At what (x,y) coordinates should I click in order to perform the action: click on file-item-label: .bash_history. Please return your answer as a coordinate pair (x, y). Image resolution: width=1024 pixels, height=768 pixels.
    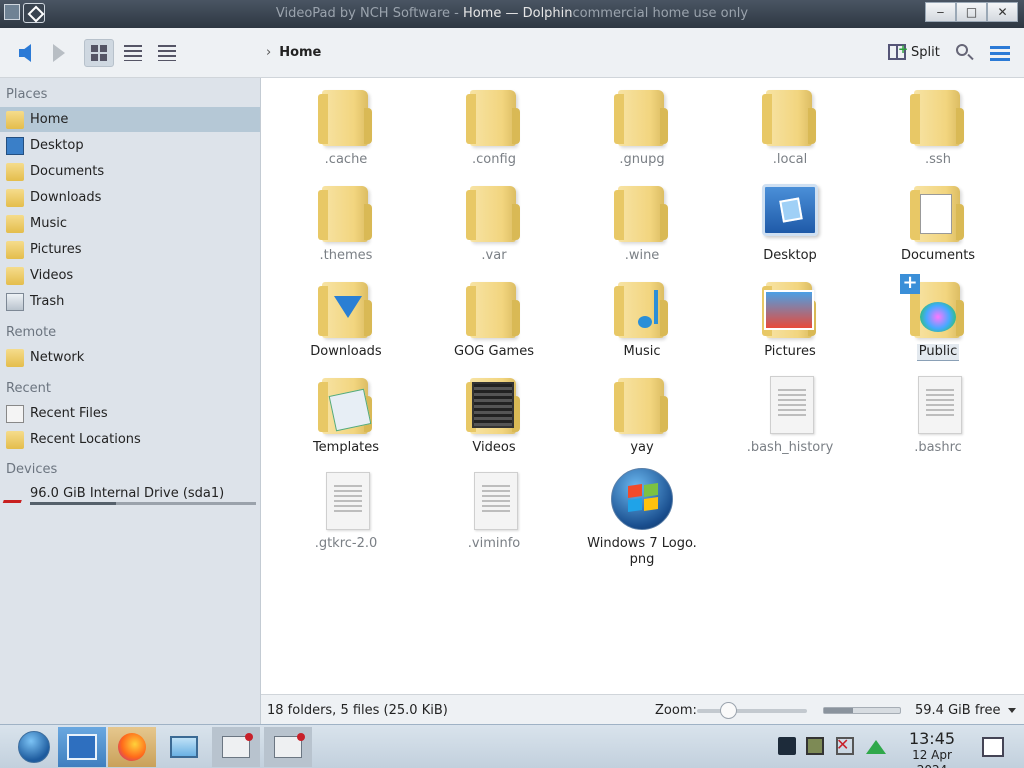
    Looking at the image, I should click on (790, 447).